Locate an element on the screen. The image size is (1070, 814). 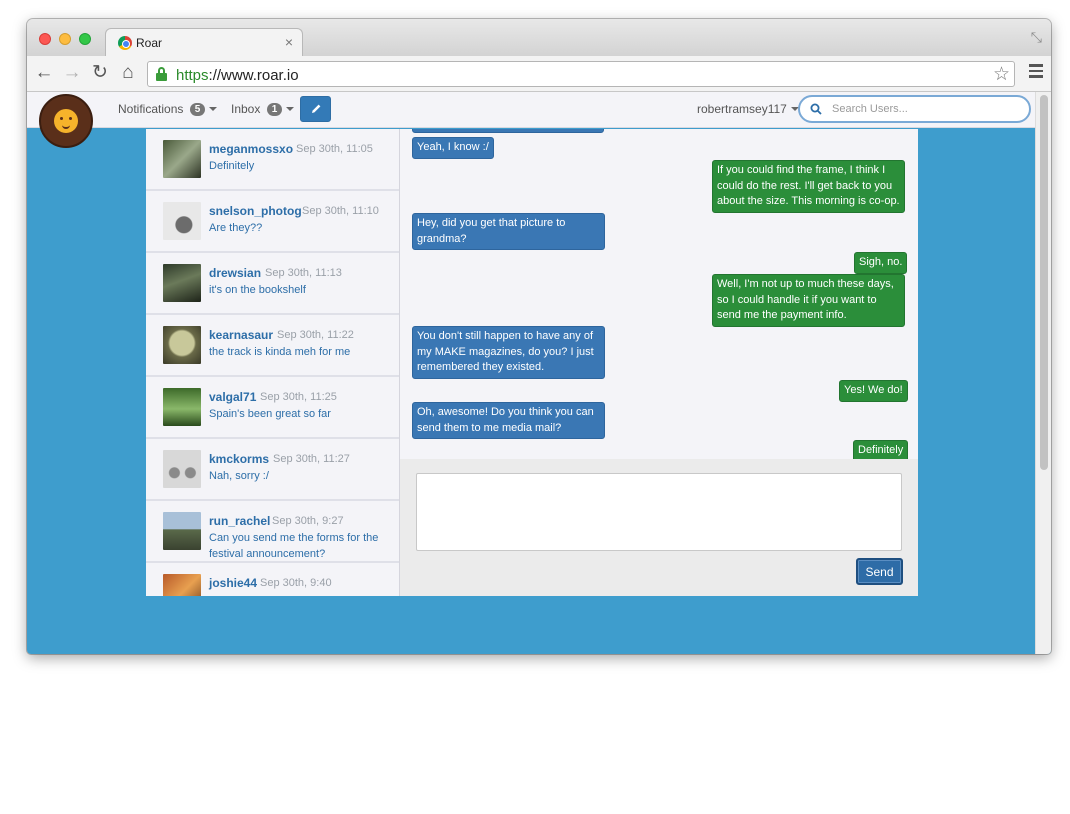
conversation-timestamp: Sep 30th, 9:27 is located at coordinates (308, 521).